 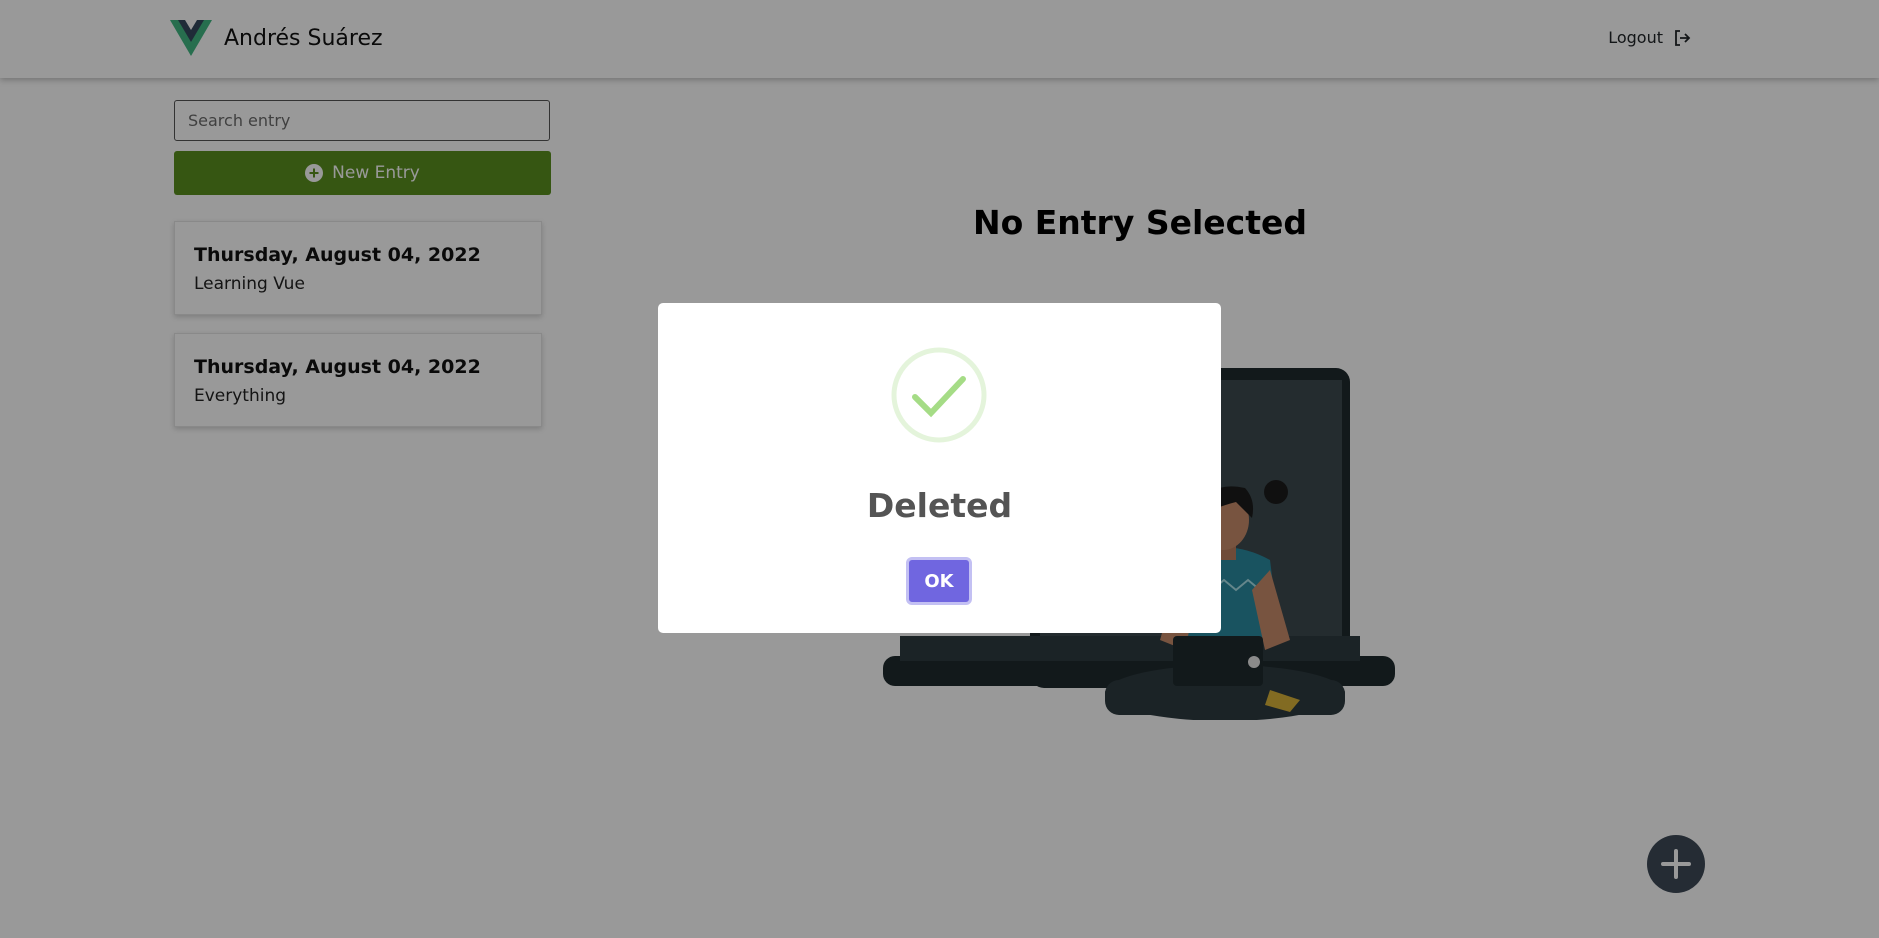 I want to click on deleted-dialog: Deleted OK, so click(x=939, y=468).